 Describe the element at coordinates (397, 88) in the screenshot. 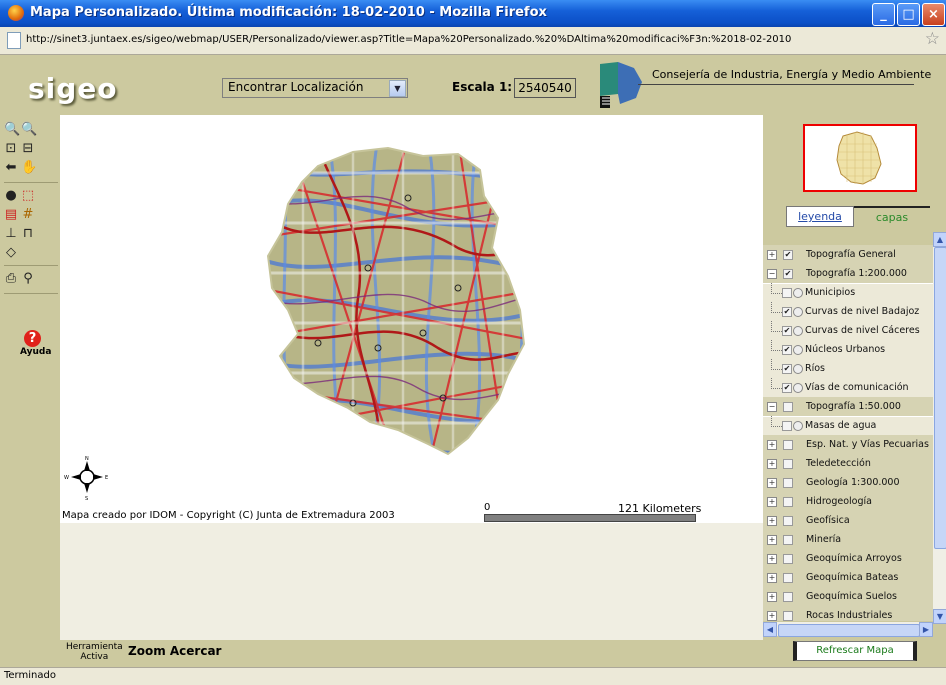

I see `chevron-down-icon: ▼` at that location.